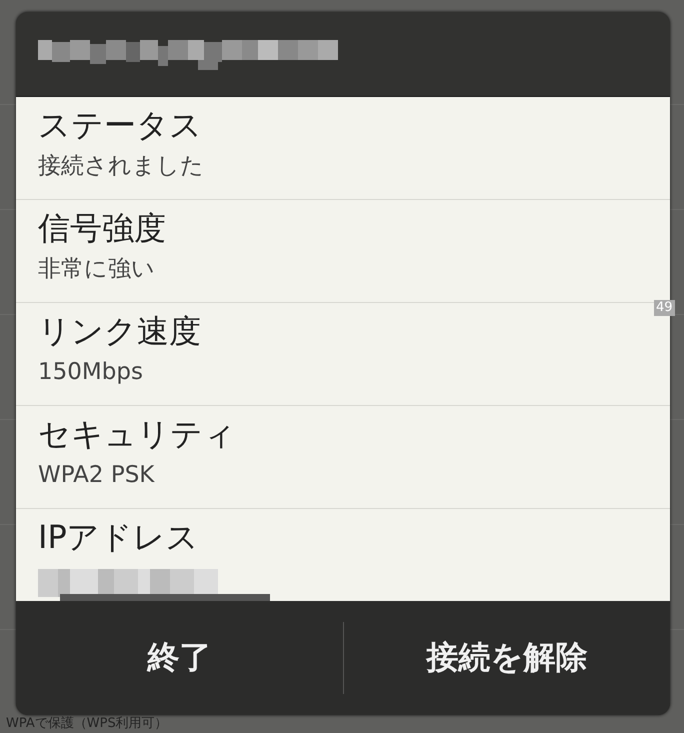  What do you see at coordinates (87, 724) in the screenshot?
I see `security-text: WPAで保護（WPS利用可）` at bounding box center [87, 724].